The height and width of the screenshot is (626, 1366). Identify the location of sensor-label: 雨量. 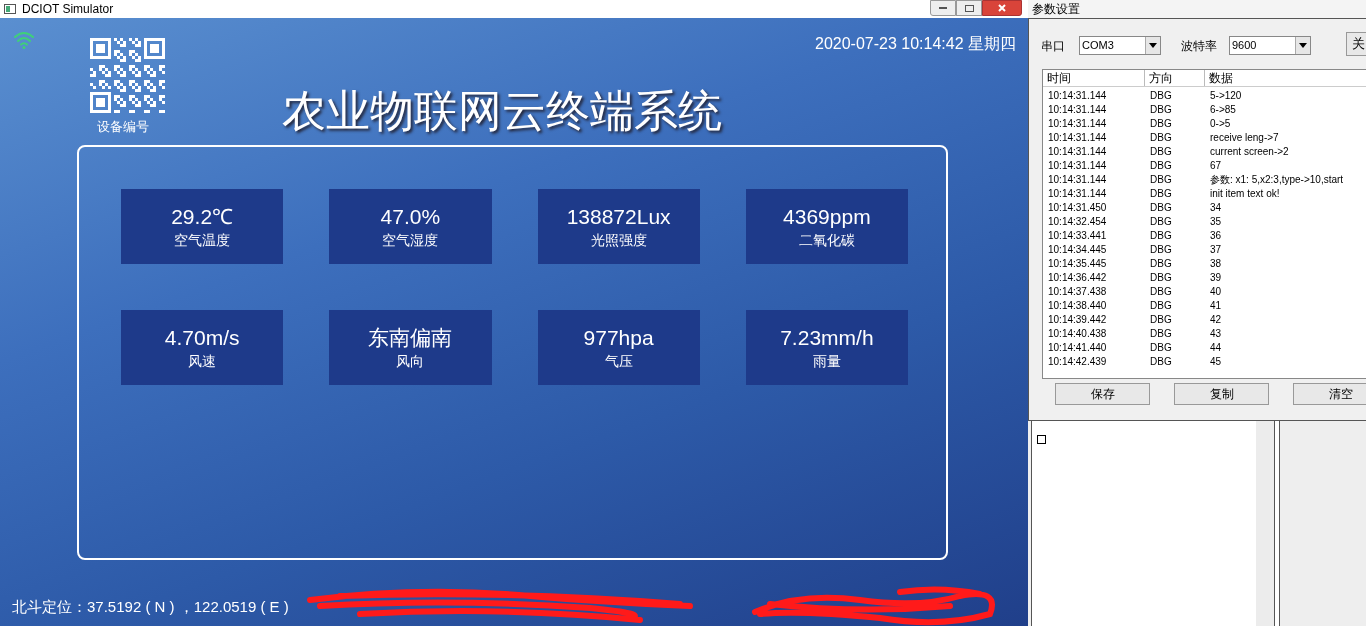
(826, 361).